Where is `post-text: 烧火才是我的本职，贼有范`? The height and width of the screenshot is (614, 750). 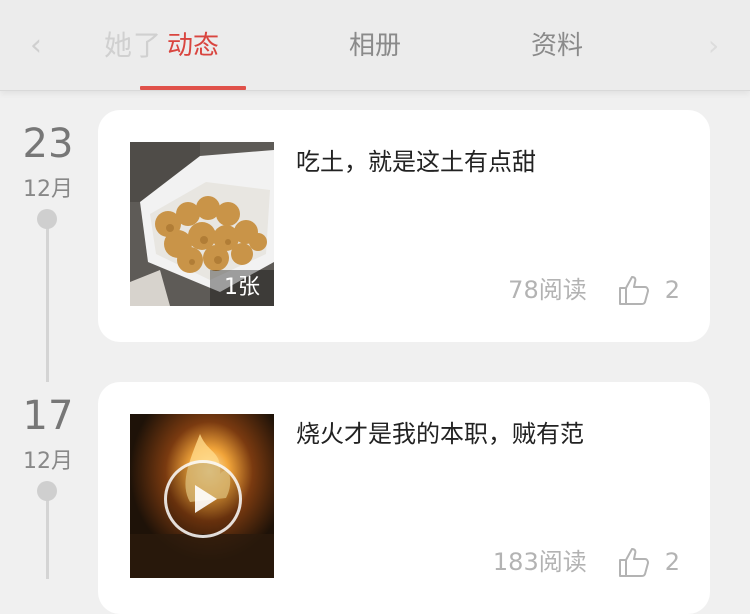 post-text: 烧火才是我的本职，贼有范 is located at coordinates (440, 434).